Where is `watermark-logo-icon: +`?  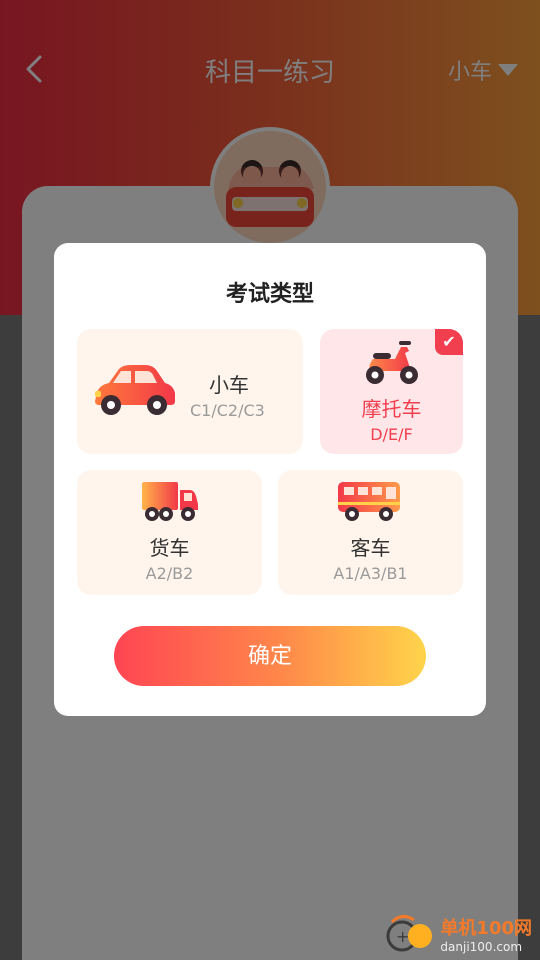 watermark-logo-icon: + is located at coordinates (410, 934).